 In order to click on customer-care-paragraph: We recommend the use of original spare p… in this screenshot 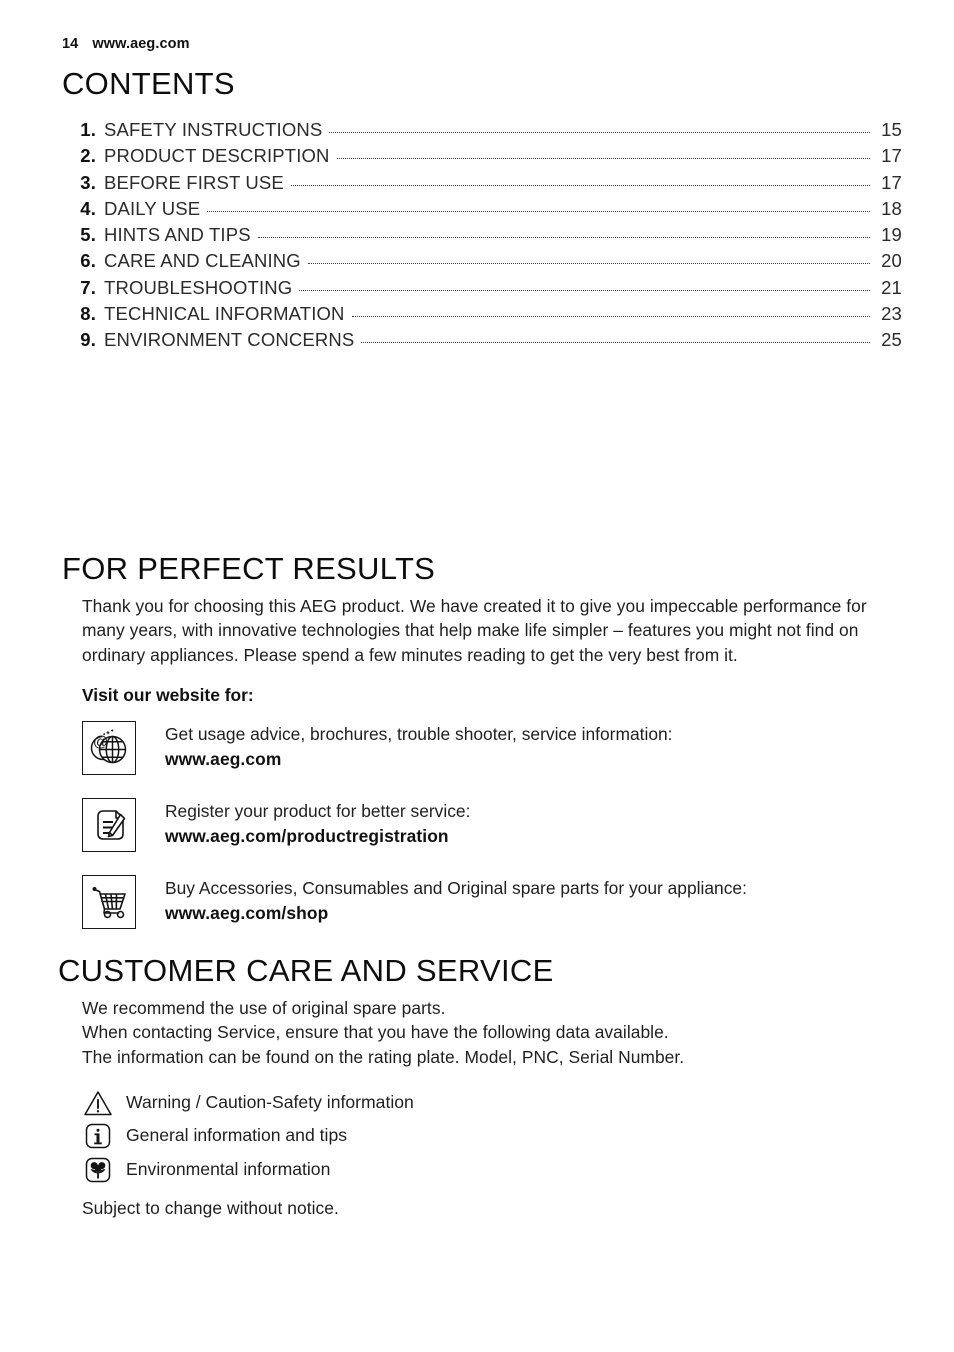, I will do `click(482, 1032)`.